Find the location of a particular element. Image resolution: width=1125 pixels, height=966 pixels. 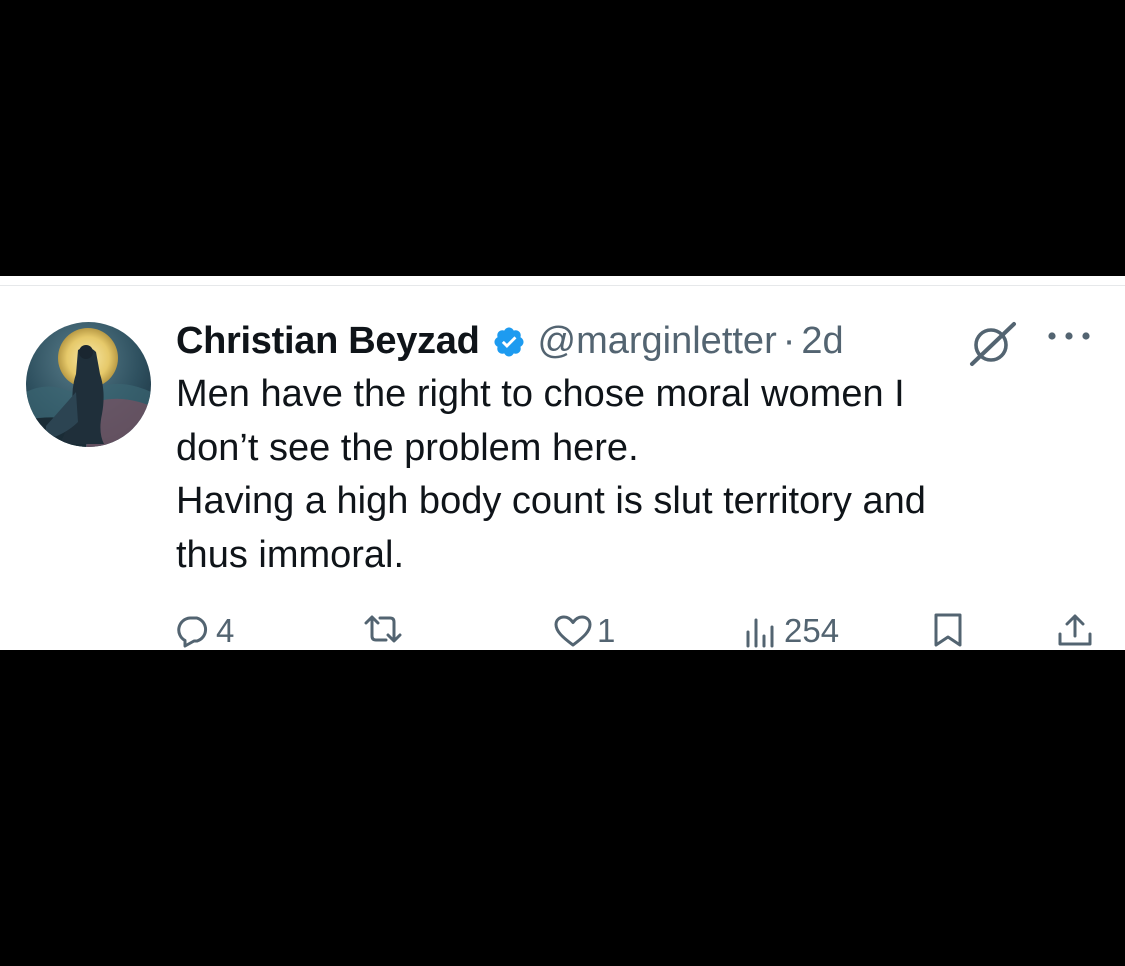

avatar is located at coordinates (88, 384).